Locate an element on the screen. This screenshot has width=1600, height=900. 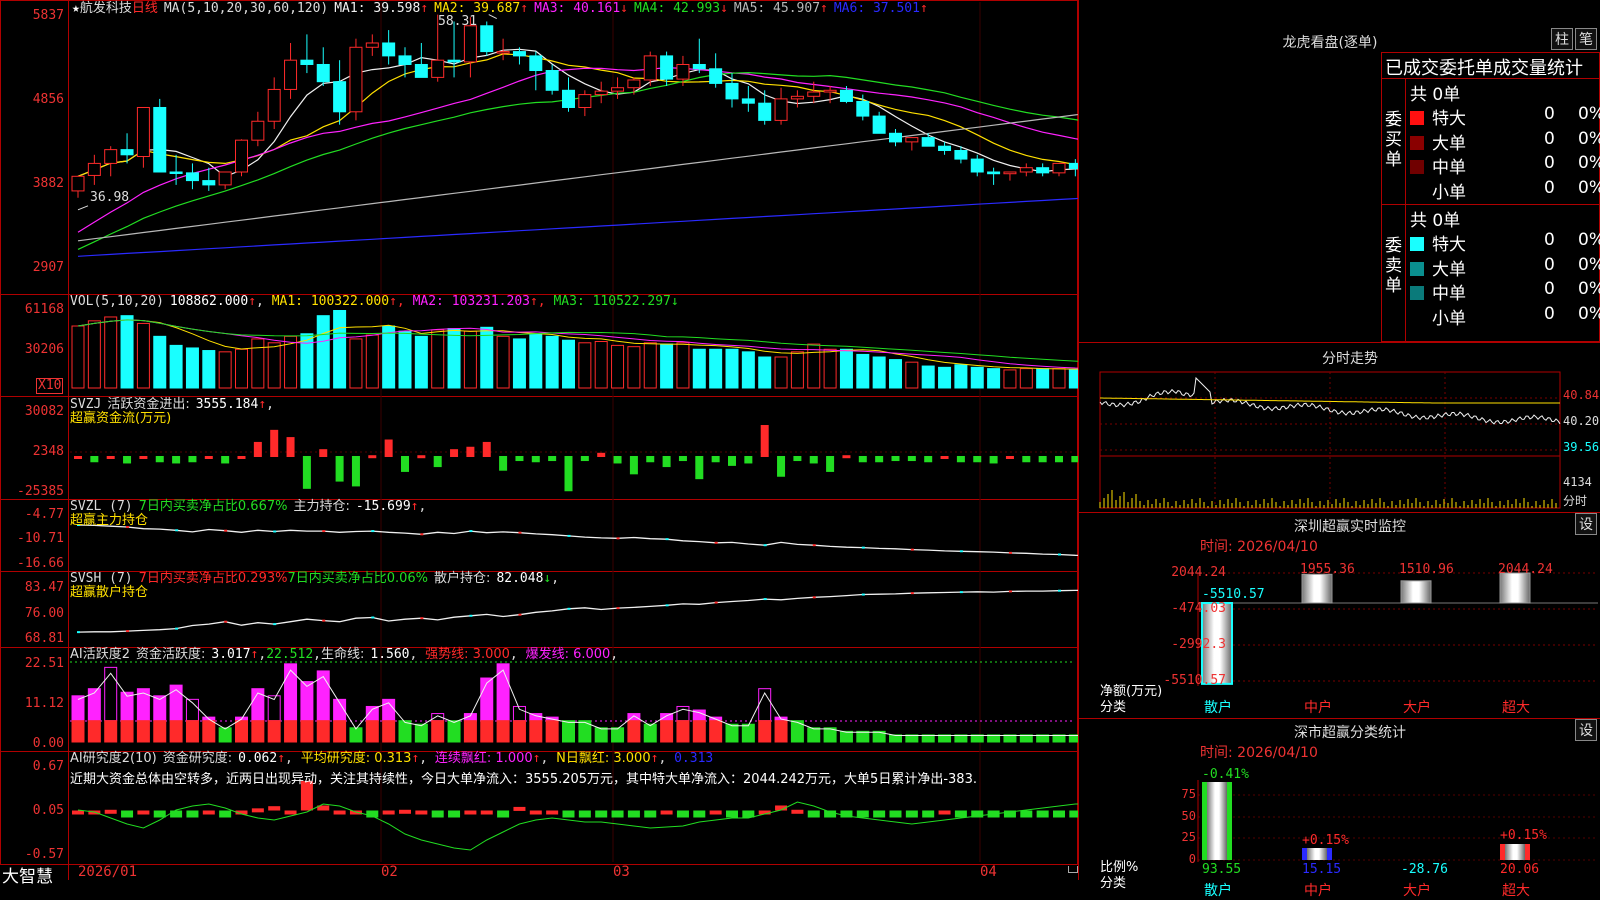
ss-top-value: -0.41% is located at coordinates (1225, 774).